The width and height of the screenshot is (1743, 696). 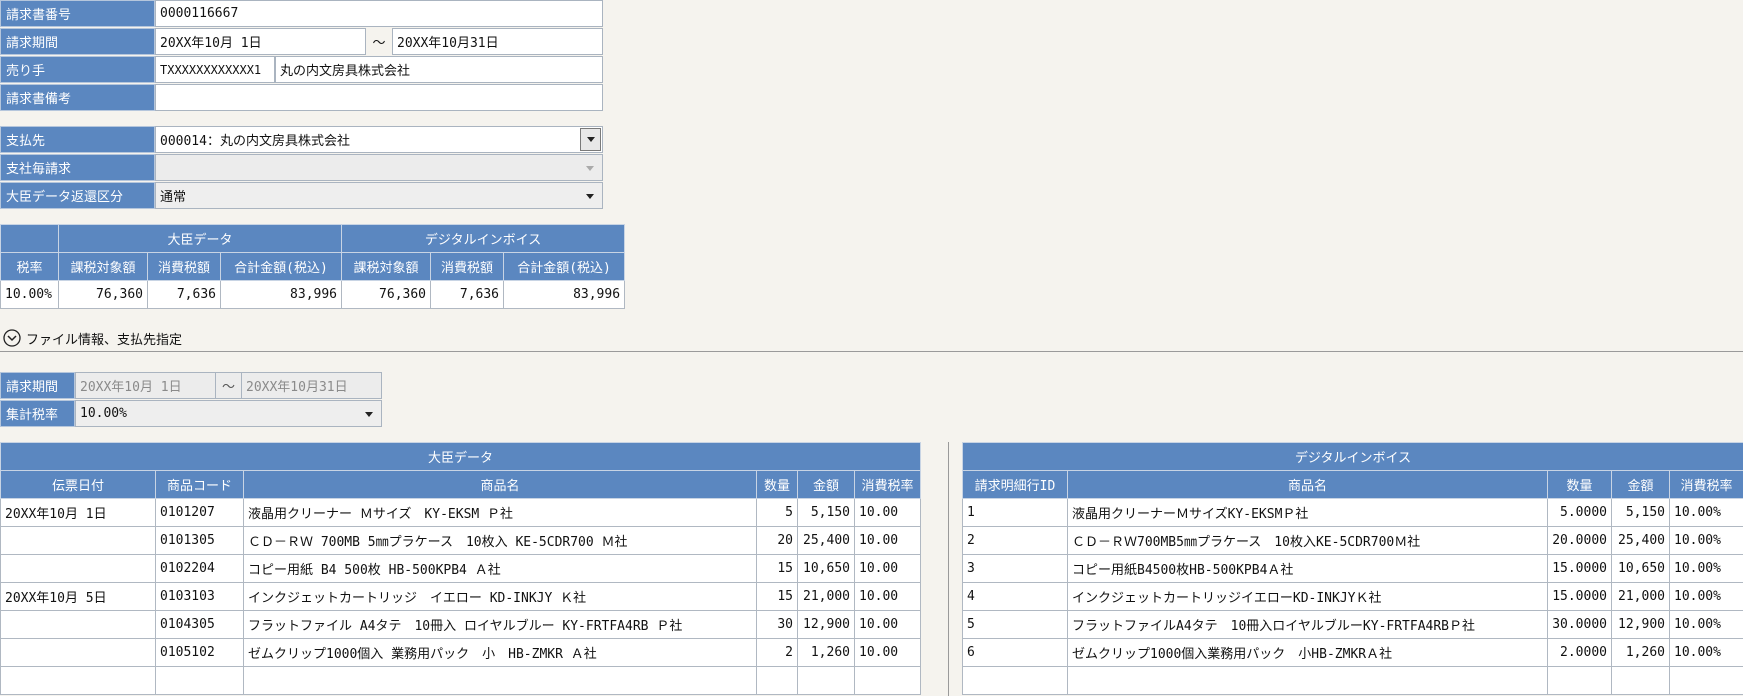 I want to click on section-divider, so click(x=871, y=351).